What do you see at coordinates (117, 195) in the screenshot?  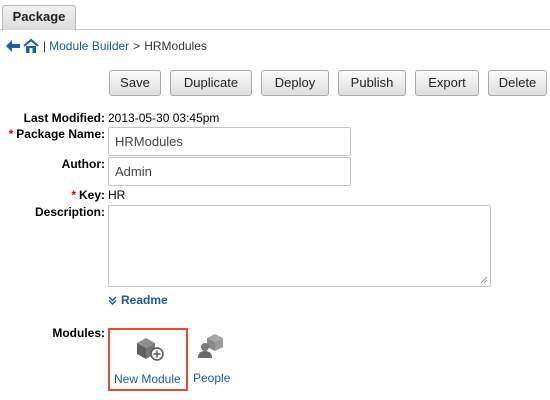 I see `key-value: HR` at bounding box center [117, 195].